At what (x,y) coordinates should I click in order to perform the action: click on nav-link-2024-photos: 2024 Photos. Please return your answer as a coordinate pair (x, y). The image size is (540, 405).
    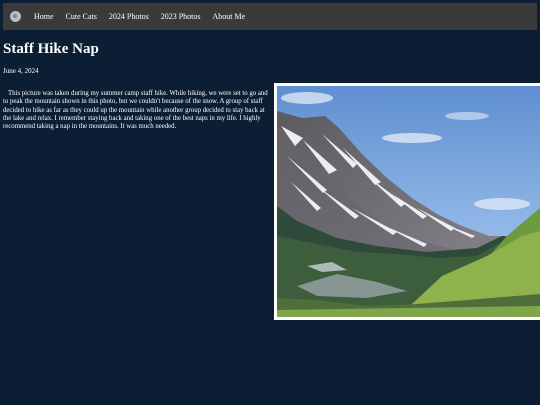
    Looking at the image, I should click on (129, 16).